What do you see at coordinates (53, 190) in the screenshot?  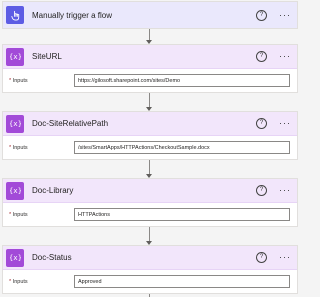 I see `action-title: Doc-Library` at bounding box center [53, 190].